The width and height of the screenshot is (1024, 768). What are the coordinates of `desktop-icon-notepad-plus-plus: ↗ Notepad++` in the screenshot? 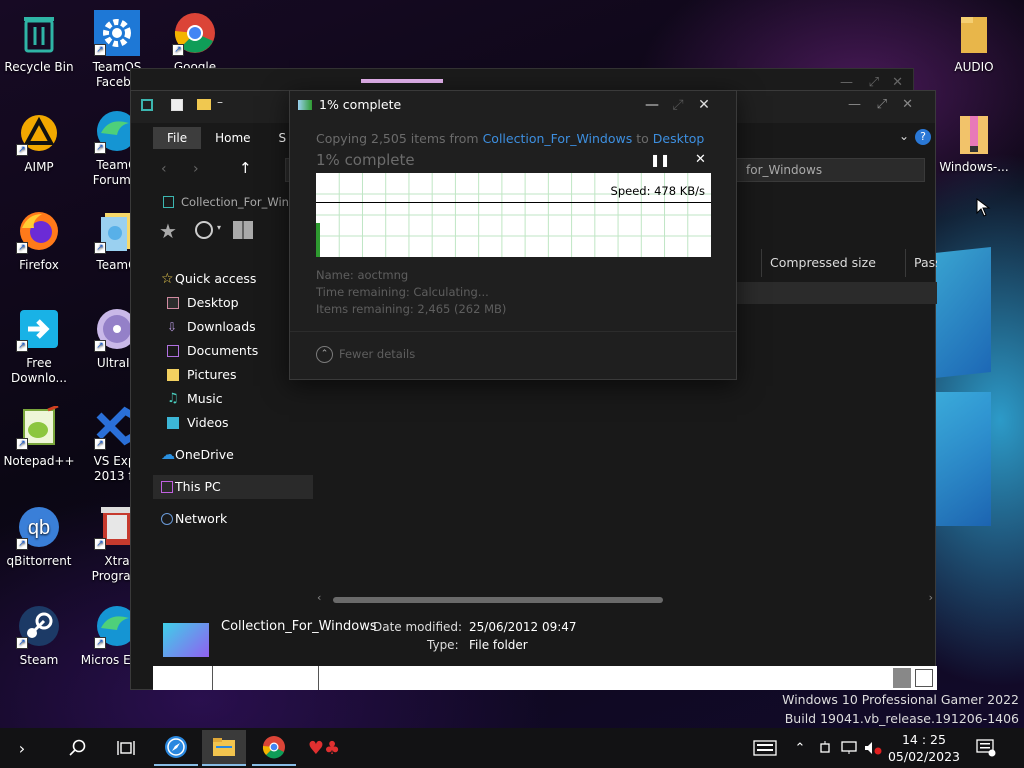 It's located at (39, 436).